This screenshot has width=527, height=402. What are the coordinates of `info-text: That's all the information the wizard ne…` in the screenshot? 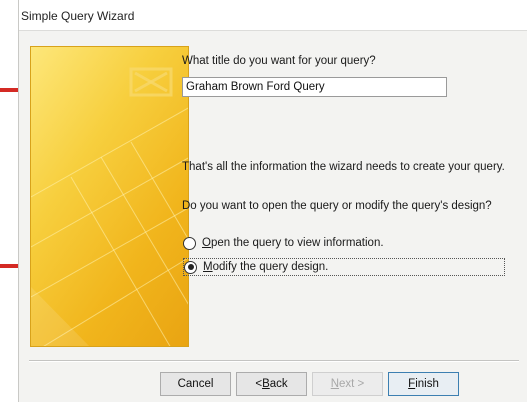 It's located at (343, 167).